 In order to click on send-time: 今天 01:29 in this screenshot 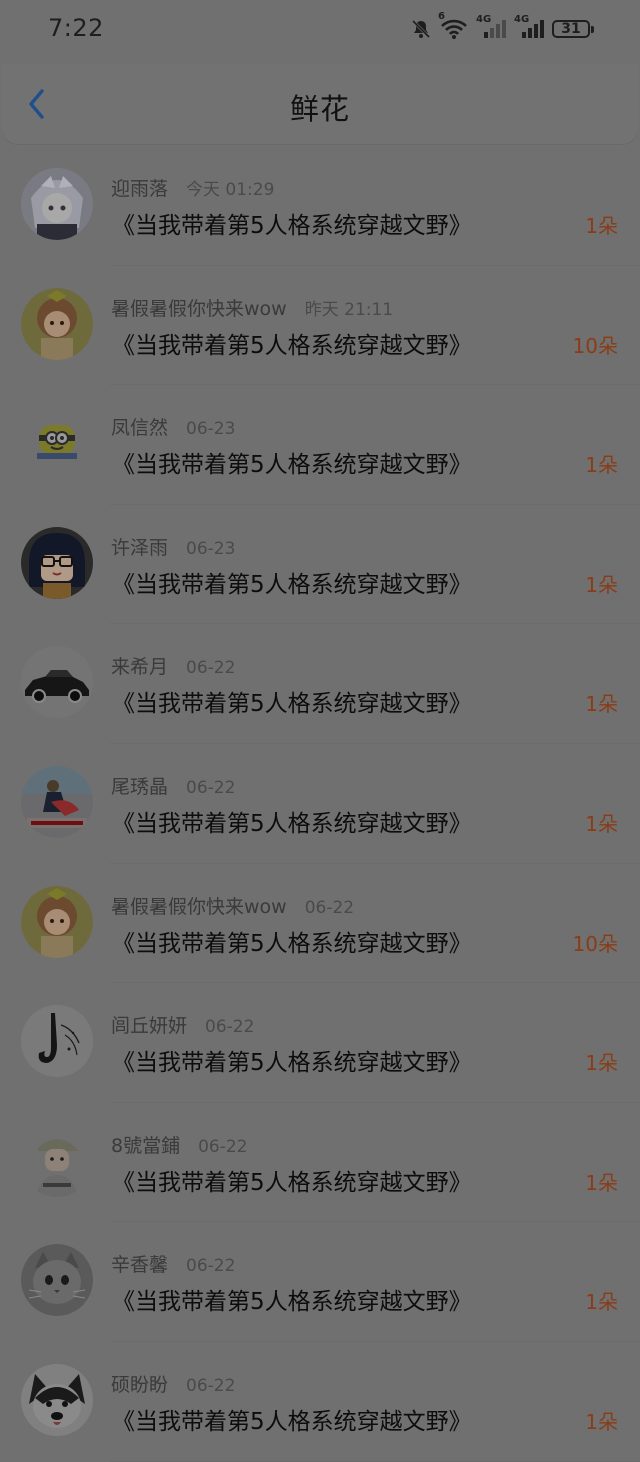, I will do `click(230, 190)`.